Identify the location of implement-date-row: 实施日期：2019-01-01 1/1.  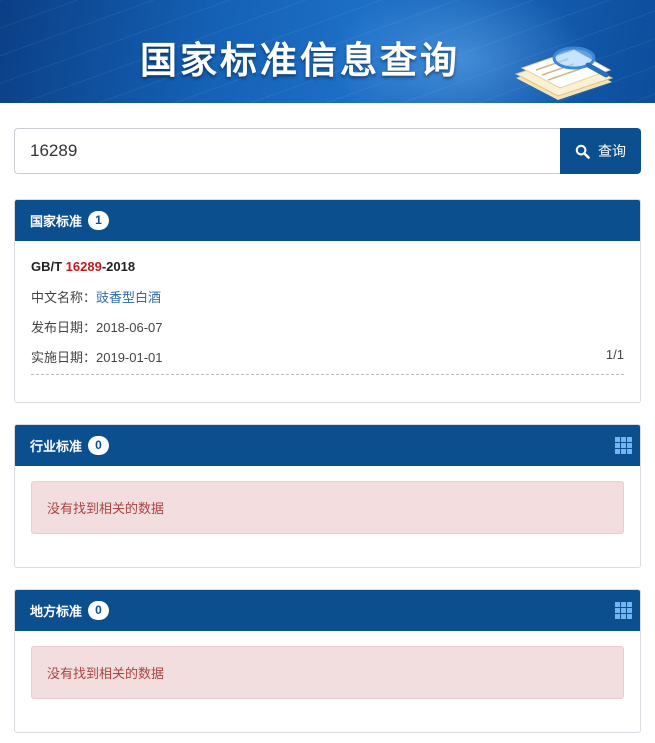
(327, 356).